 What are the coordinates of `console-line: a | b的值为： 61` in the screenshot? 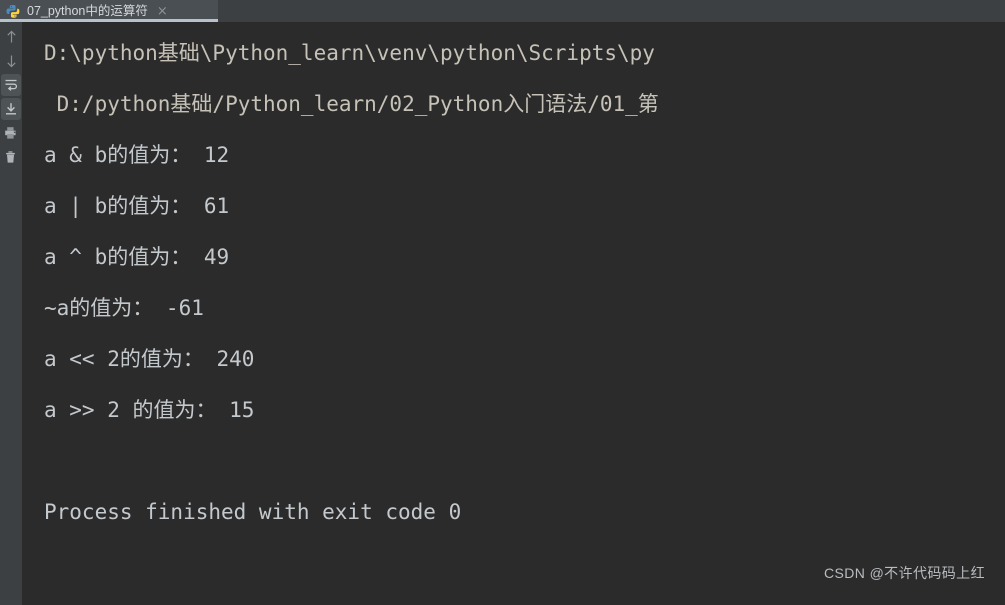 It's located at (137, 206).